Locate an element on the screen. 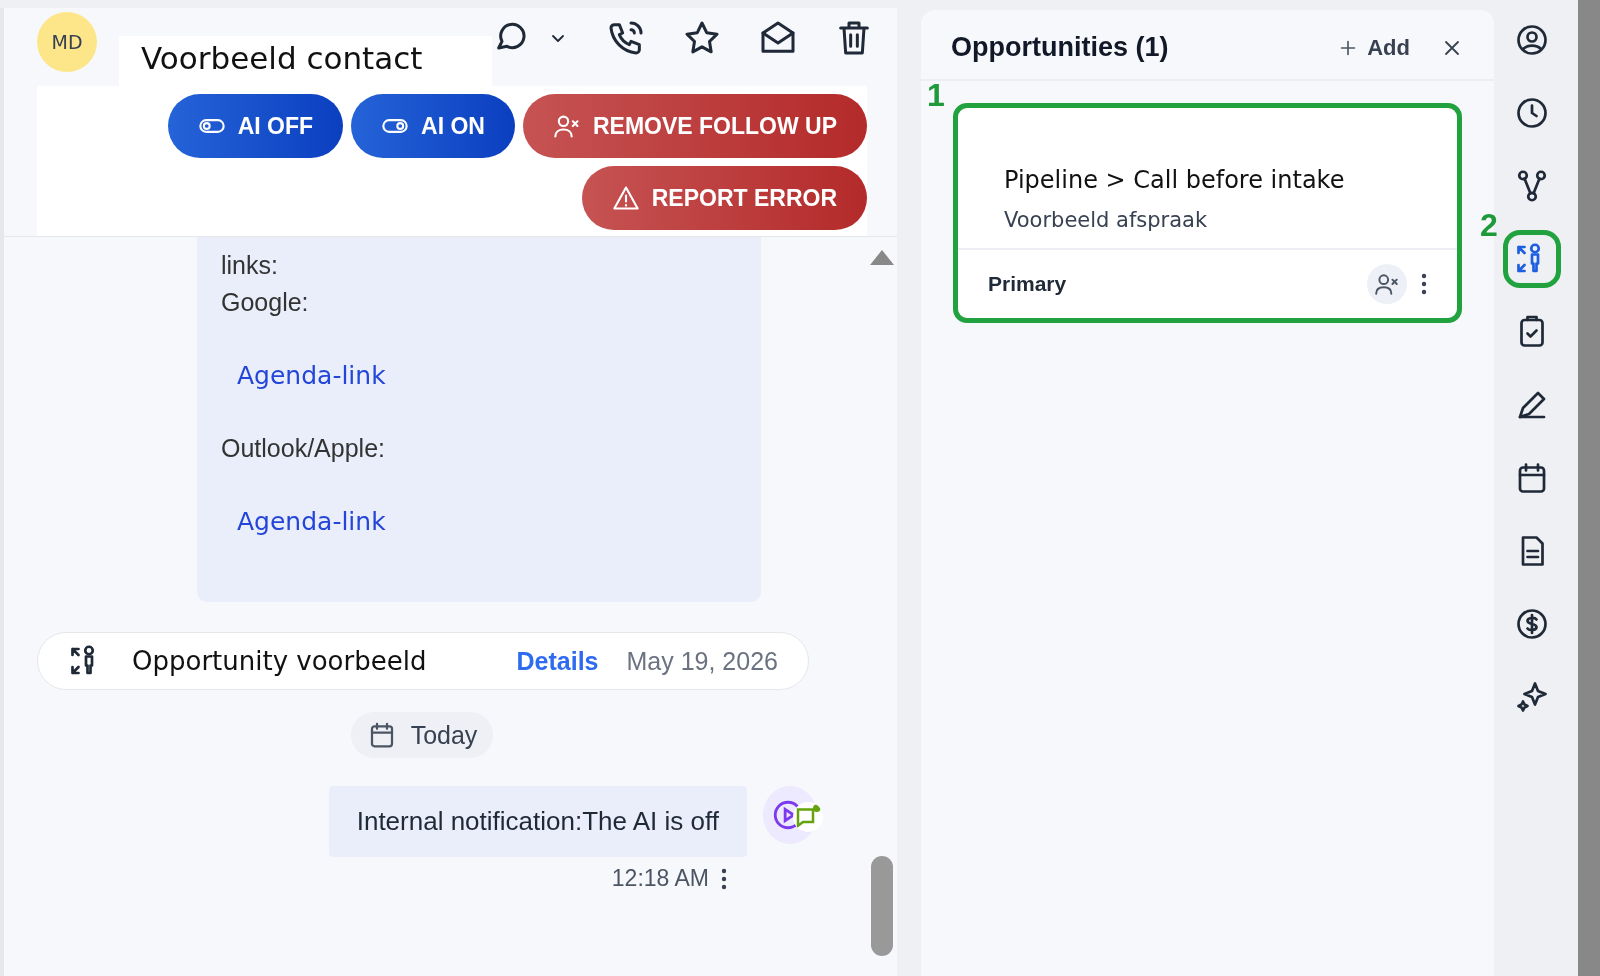 Image resolution: width=1600 pixels, height=976 pixels. pipeline-stage: Pipeline > Call before intake is located at coordinates (1175, 180).